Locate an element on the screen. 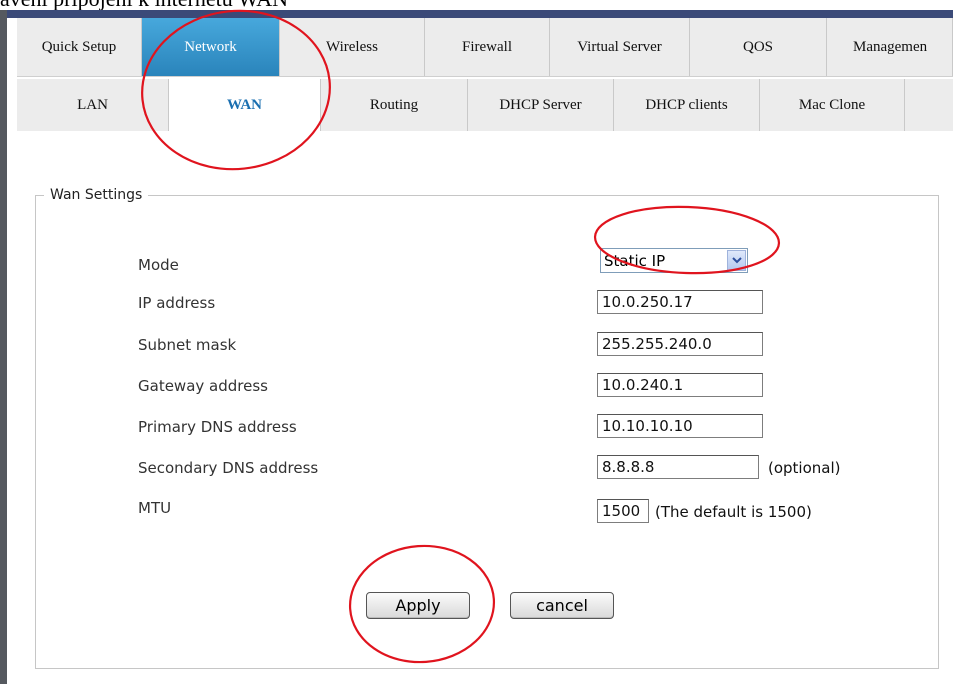  subtab-dhcp-clients: DHCP clients is located at coordinates (687, 105).